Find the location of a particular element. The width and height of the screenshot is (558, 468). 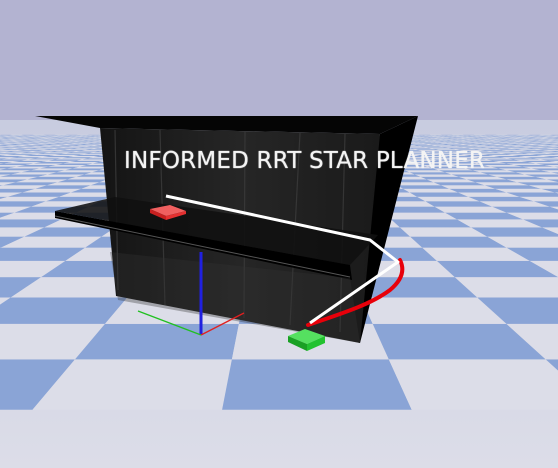

planner-title-overlay: INFORMED RRT STAR PLANNER is located at coordinates (305, 161).